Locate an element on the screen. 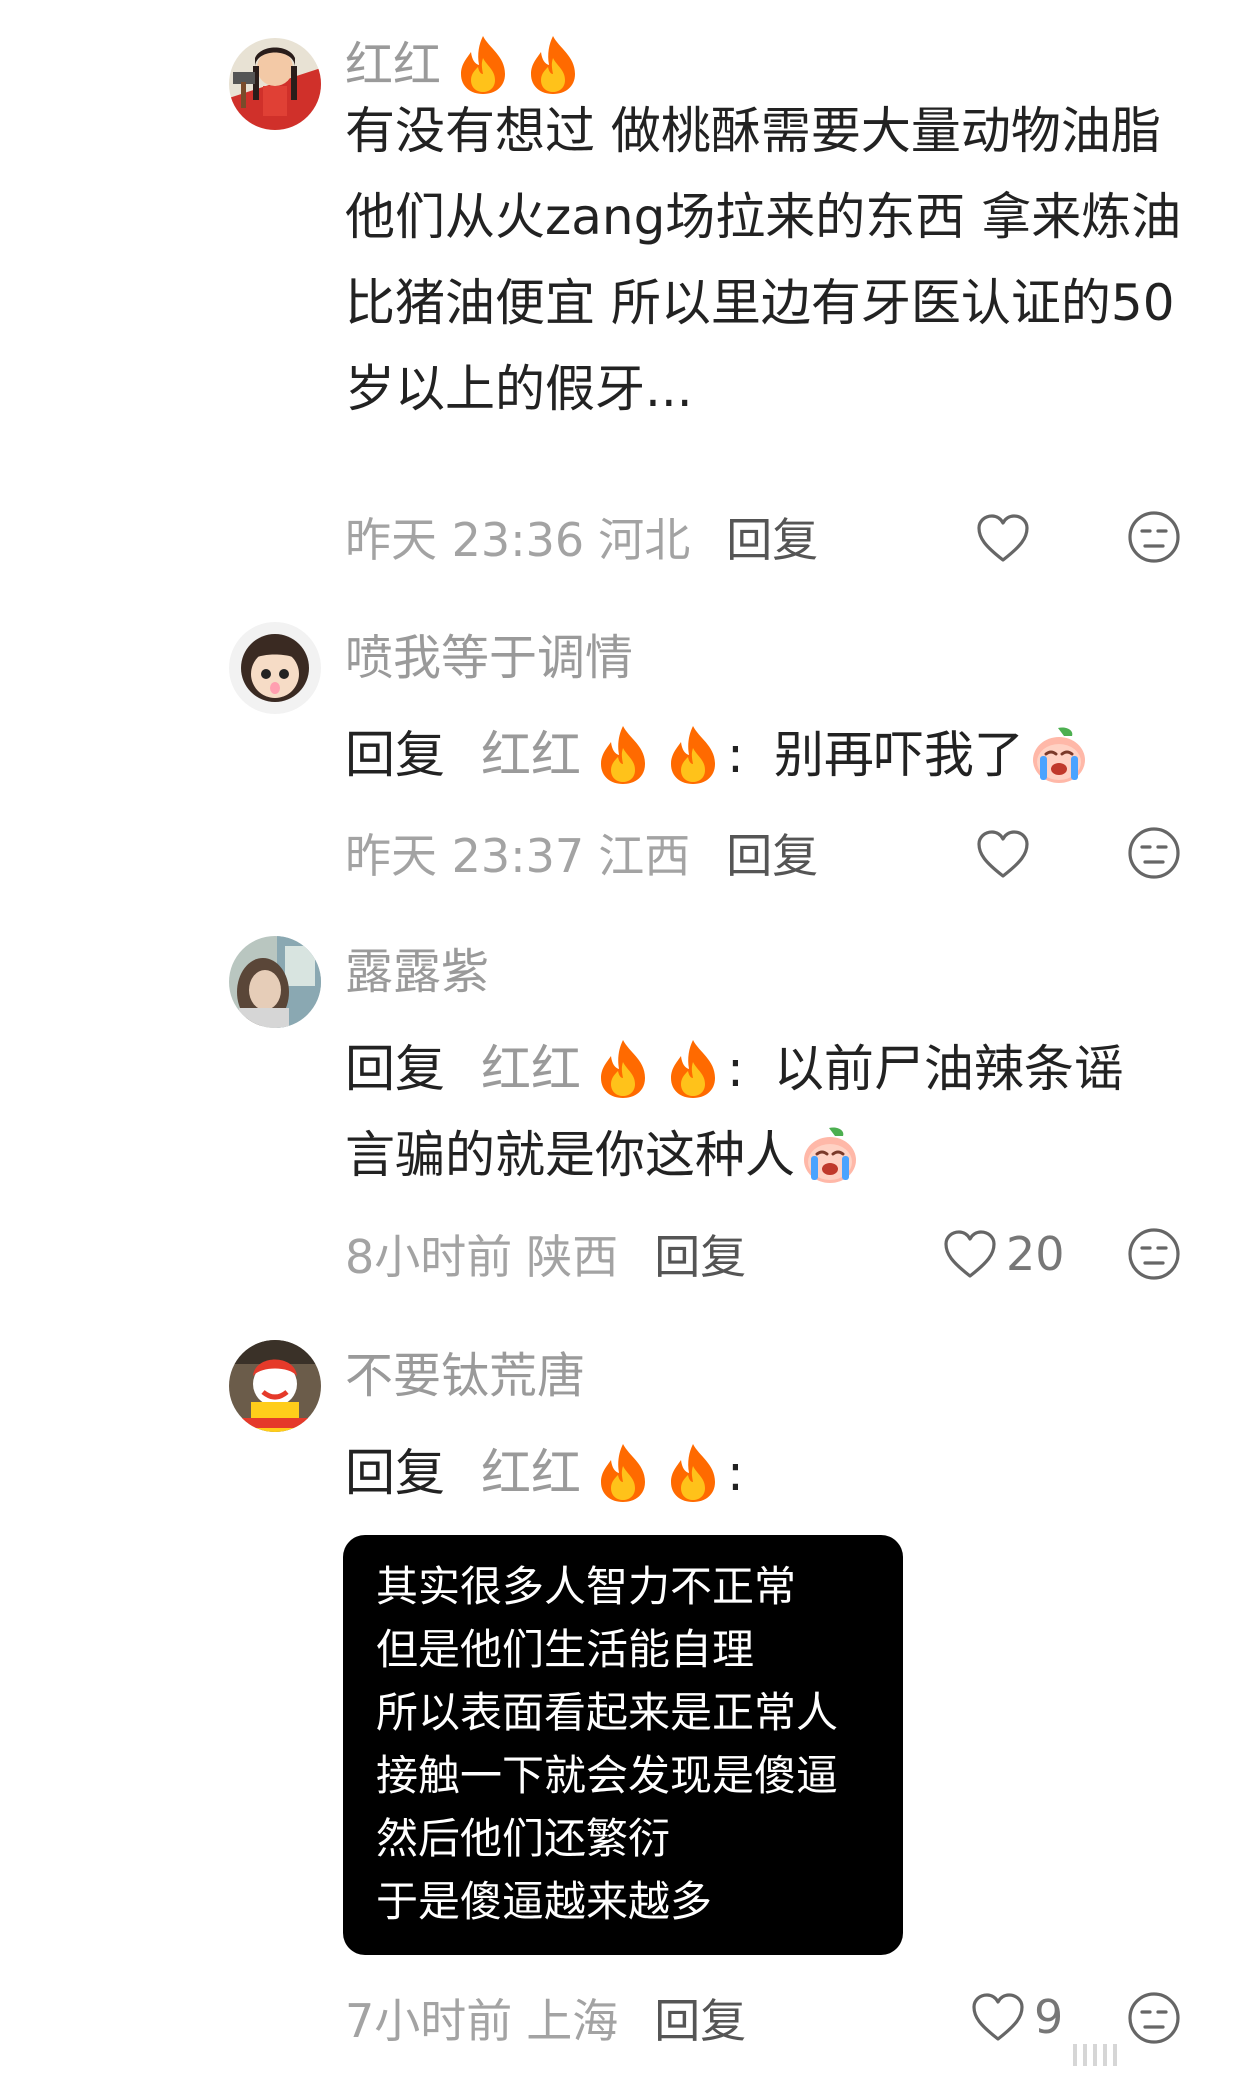 The image size is (1256, 2083). watermark-logo is located at coordinates (1143, 2054).